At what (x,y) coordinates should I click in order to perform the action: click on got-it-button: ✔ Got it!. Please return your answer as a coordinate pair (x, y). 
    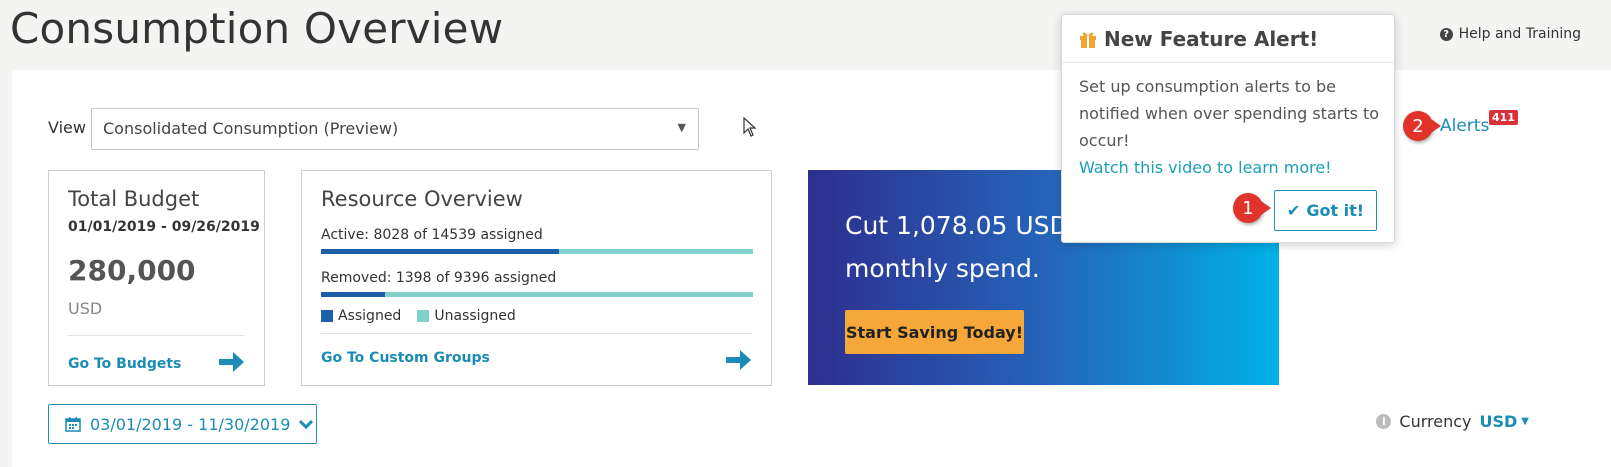
    Looking at the image, I should click on (1325, 210).